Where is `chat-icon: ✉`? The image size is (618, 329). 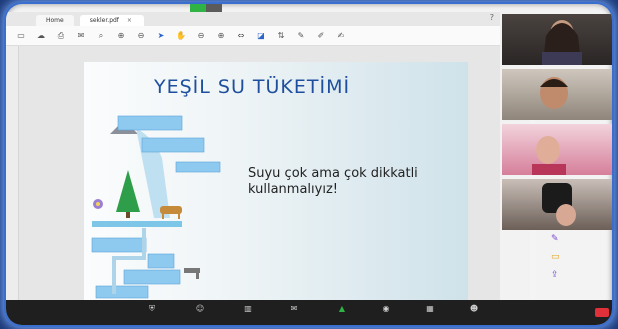 chat-icon: ✉ is located at coordinates (294, 308).